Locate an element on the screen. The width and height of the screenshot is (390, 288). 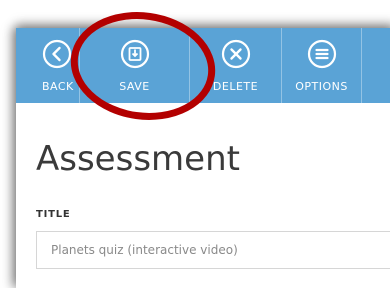
title-input is located at coordinates (213, 250).